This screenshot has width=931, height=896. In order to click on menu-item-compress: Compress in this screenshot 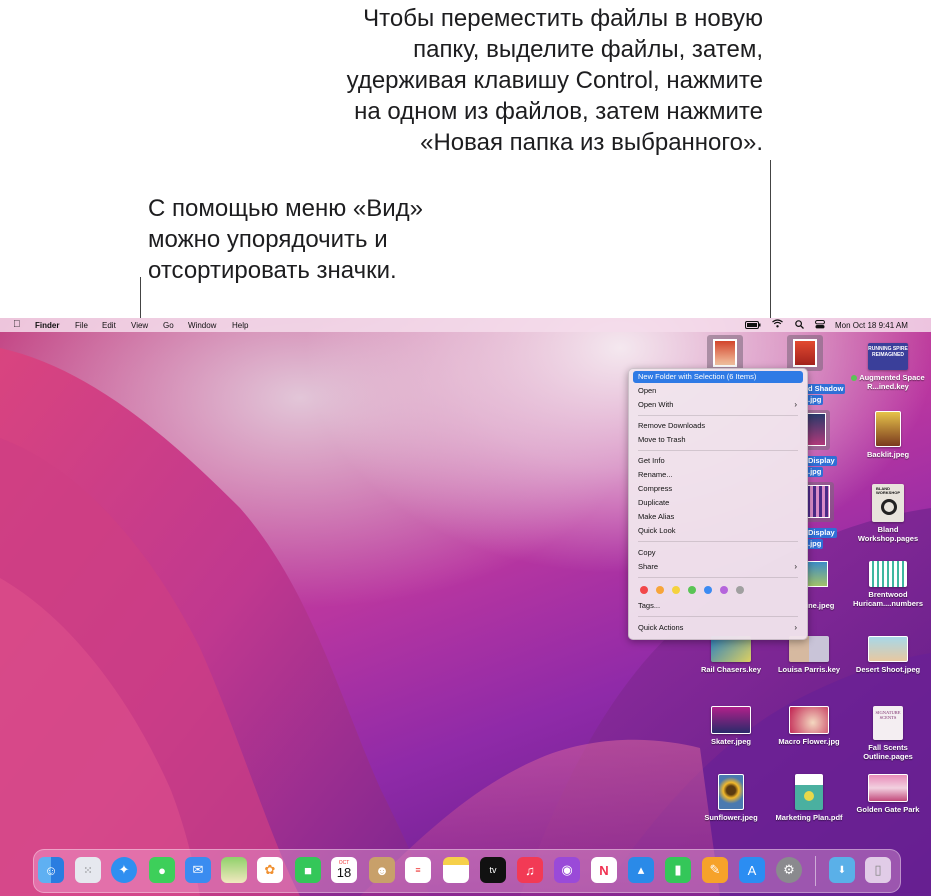, I will do `click(718, 489)`.